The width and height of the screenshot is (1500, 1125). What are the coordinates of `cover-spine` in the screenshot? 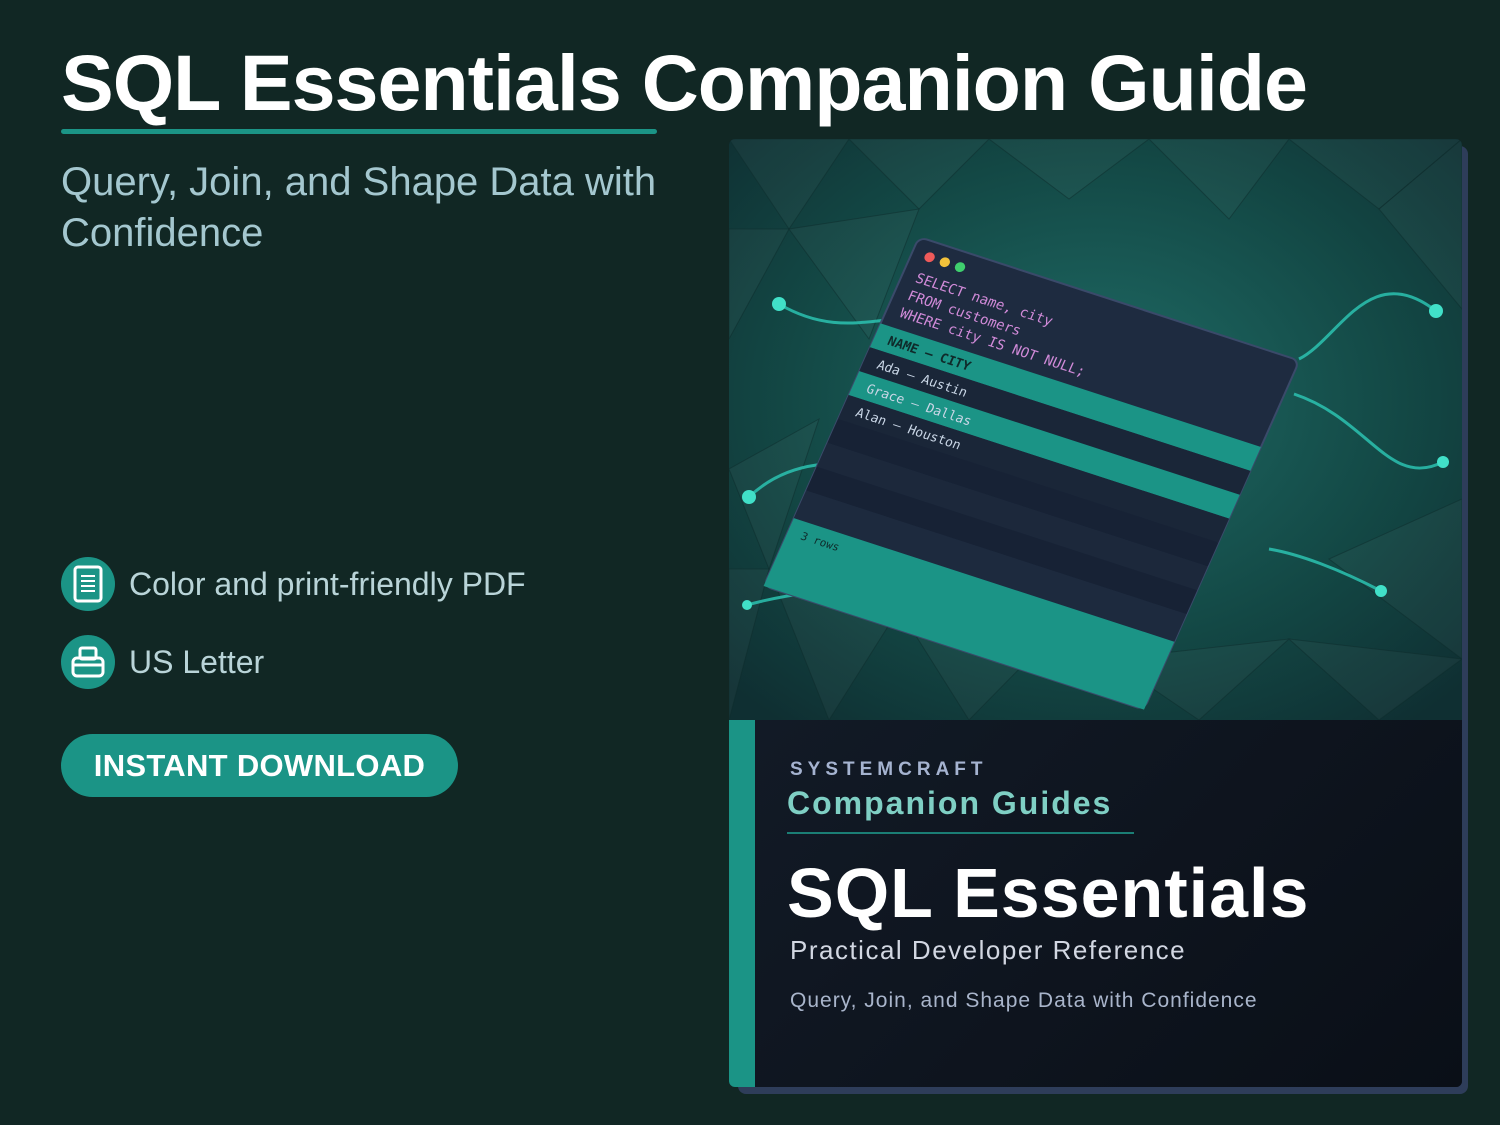 It's located at (742, 903).